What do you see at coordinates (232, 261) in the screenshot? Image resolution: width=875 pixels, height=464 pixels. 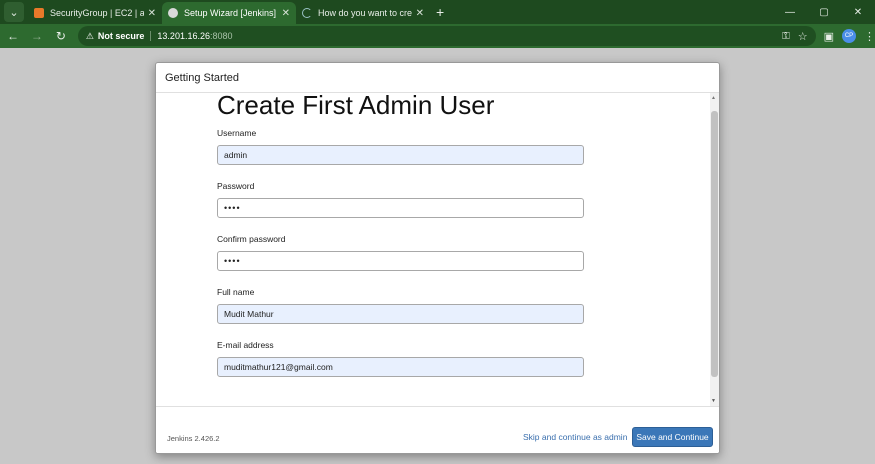 I see `confirm-password-mask: ••••` at bounding box center [232, 261].